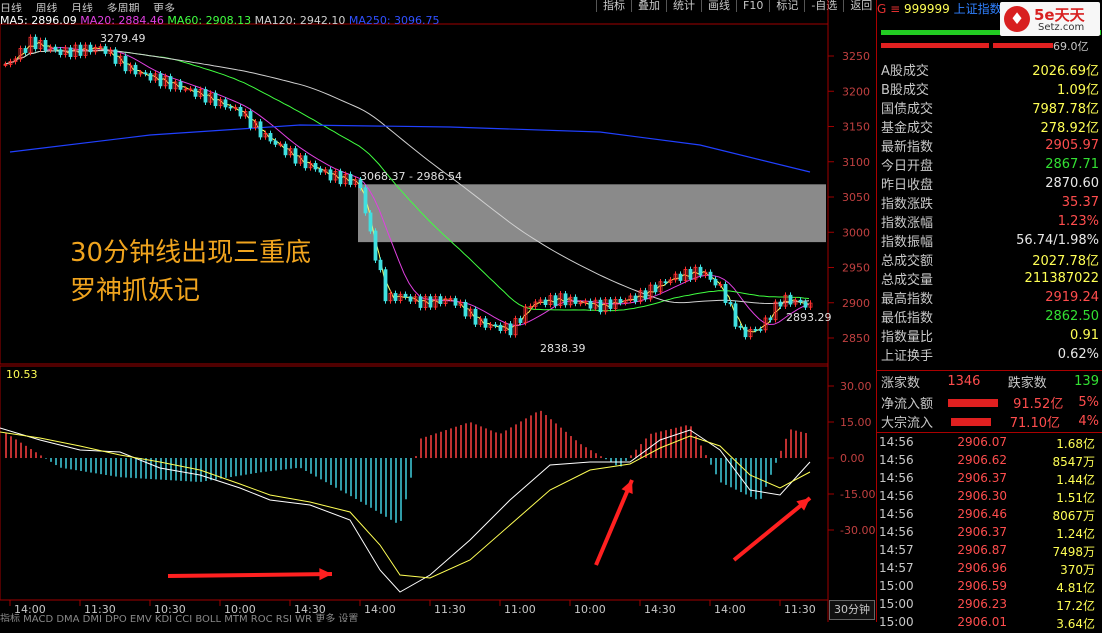  What do you see at coordinates (989, 516) in the screenshot?
I see `trade-row: 14:56 2906.46 8067万` at bounding box center [989, 516].